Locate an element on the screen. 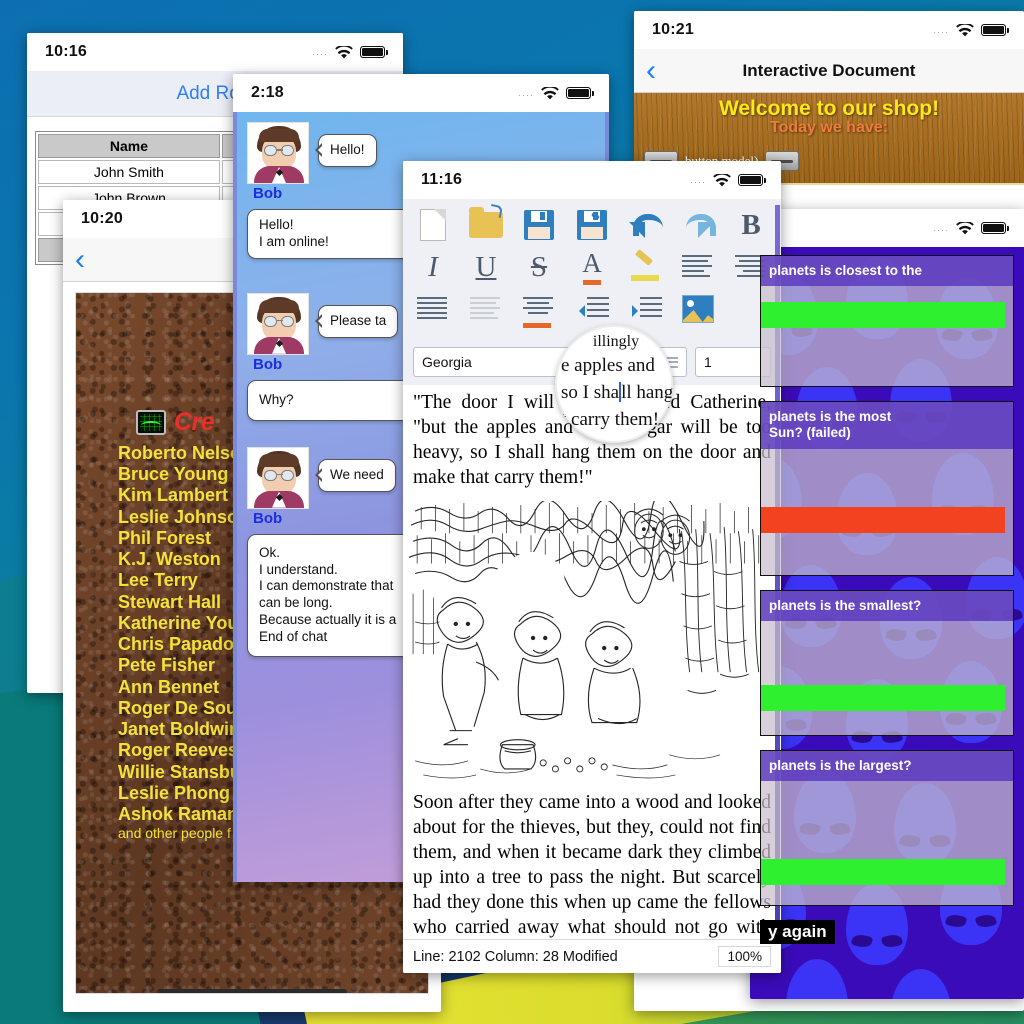 The image size is (1024, 1024). font-color-label: A is located at coordinates (592, 267).